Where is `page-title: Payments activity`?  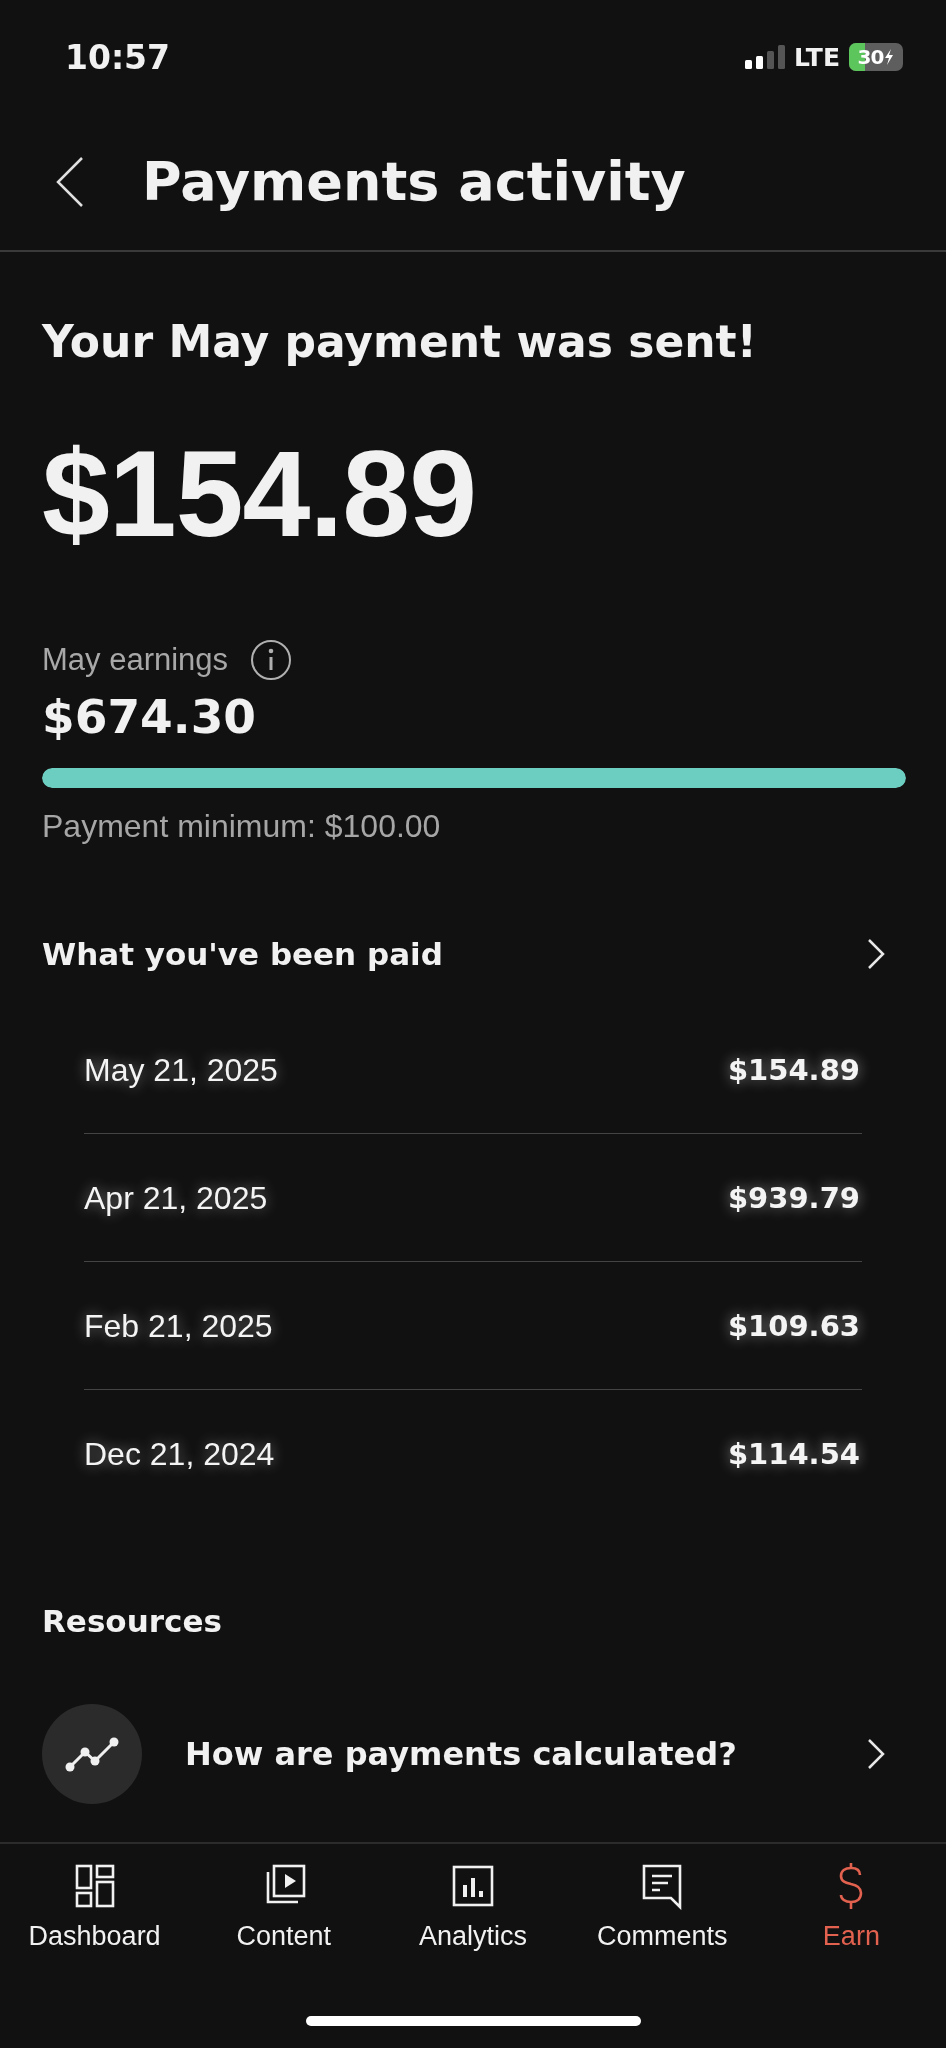 page-title: Payments activity is located at coordinates (414, 182).